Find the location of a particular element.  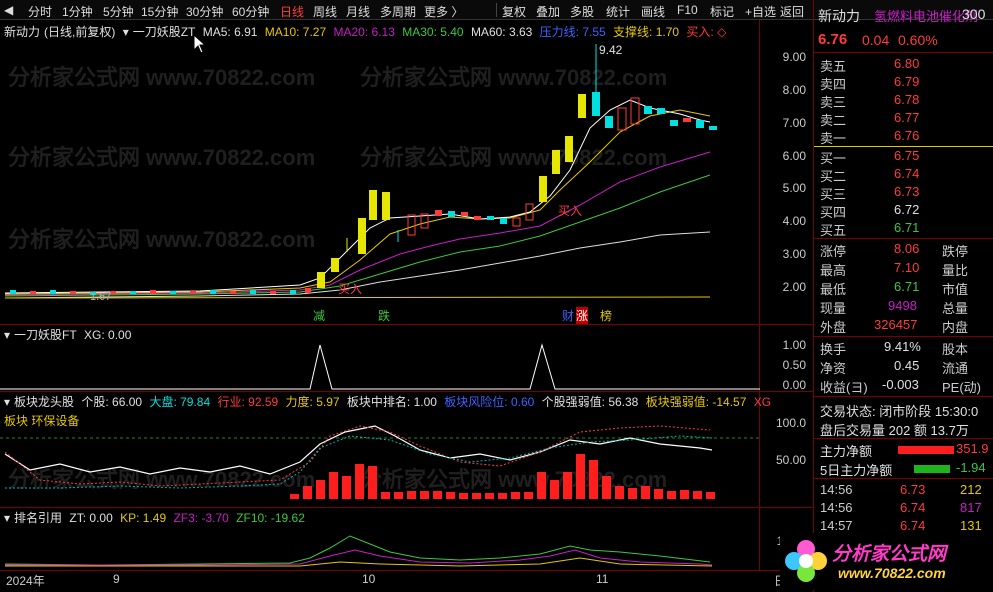

stat-row: 换手 9.41% 股本 is located at coordinates (894, 348).